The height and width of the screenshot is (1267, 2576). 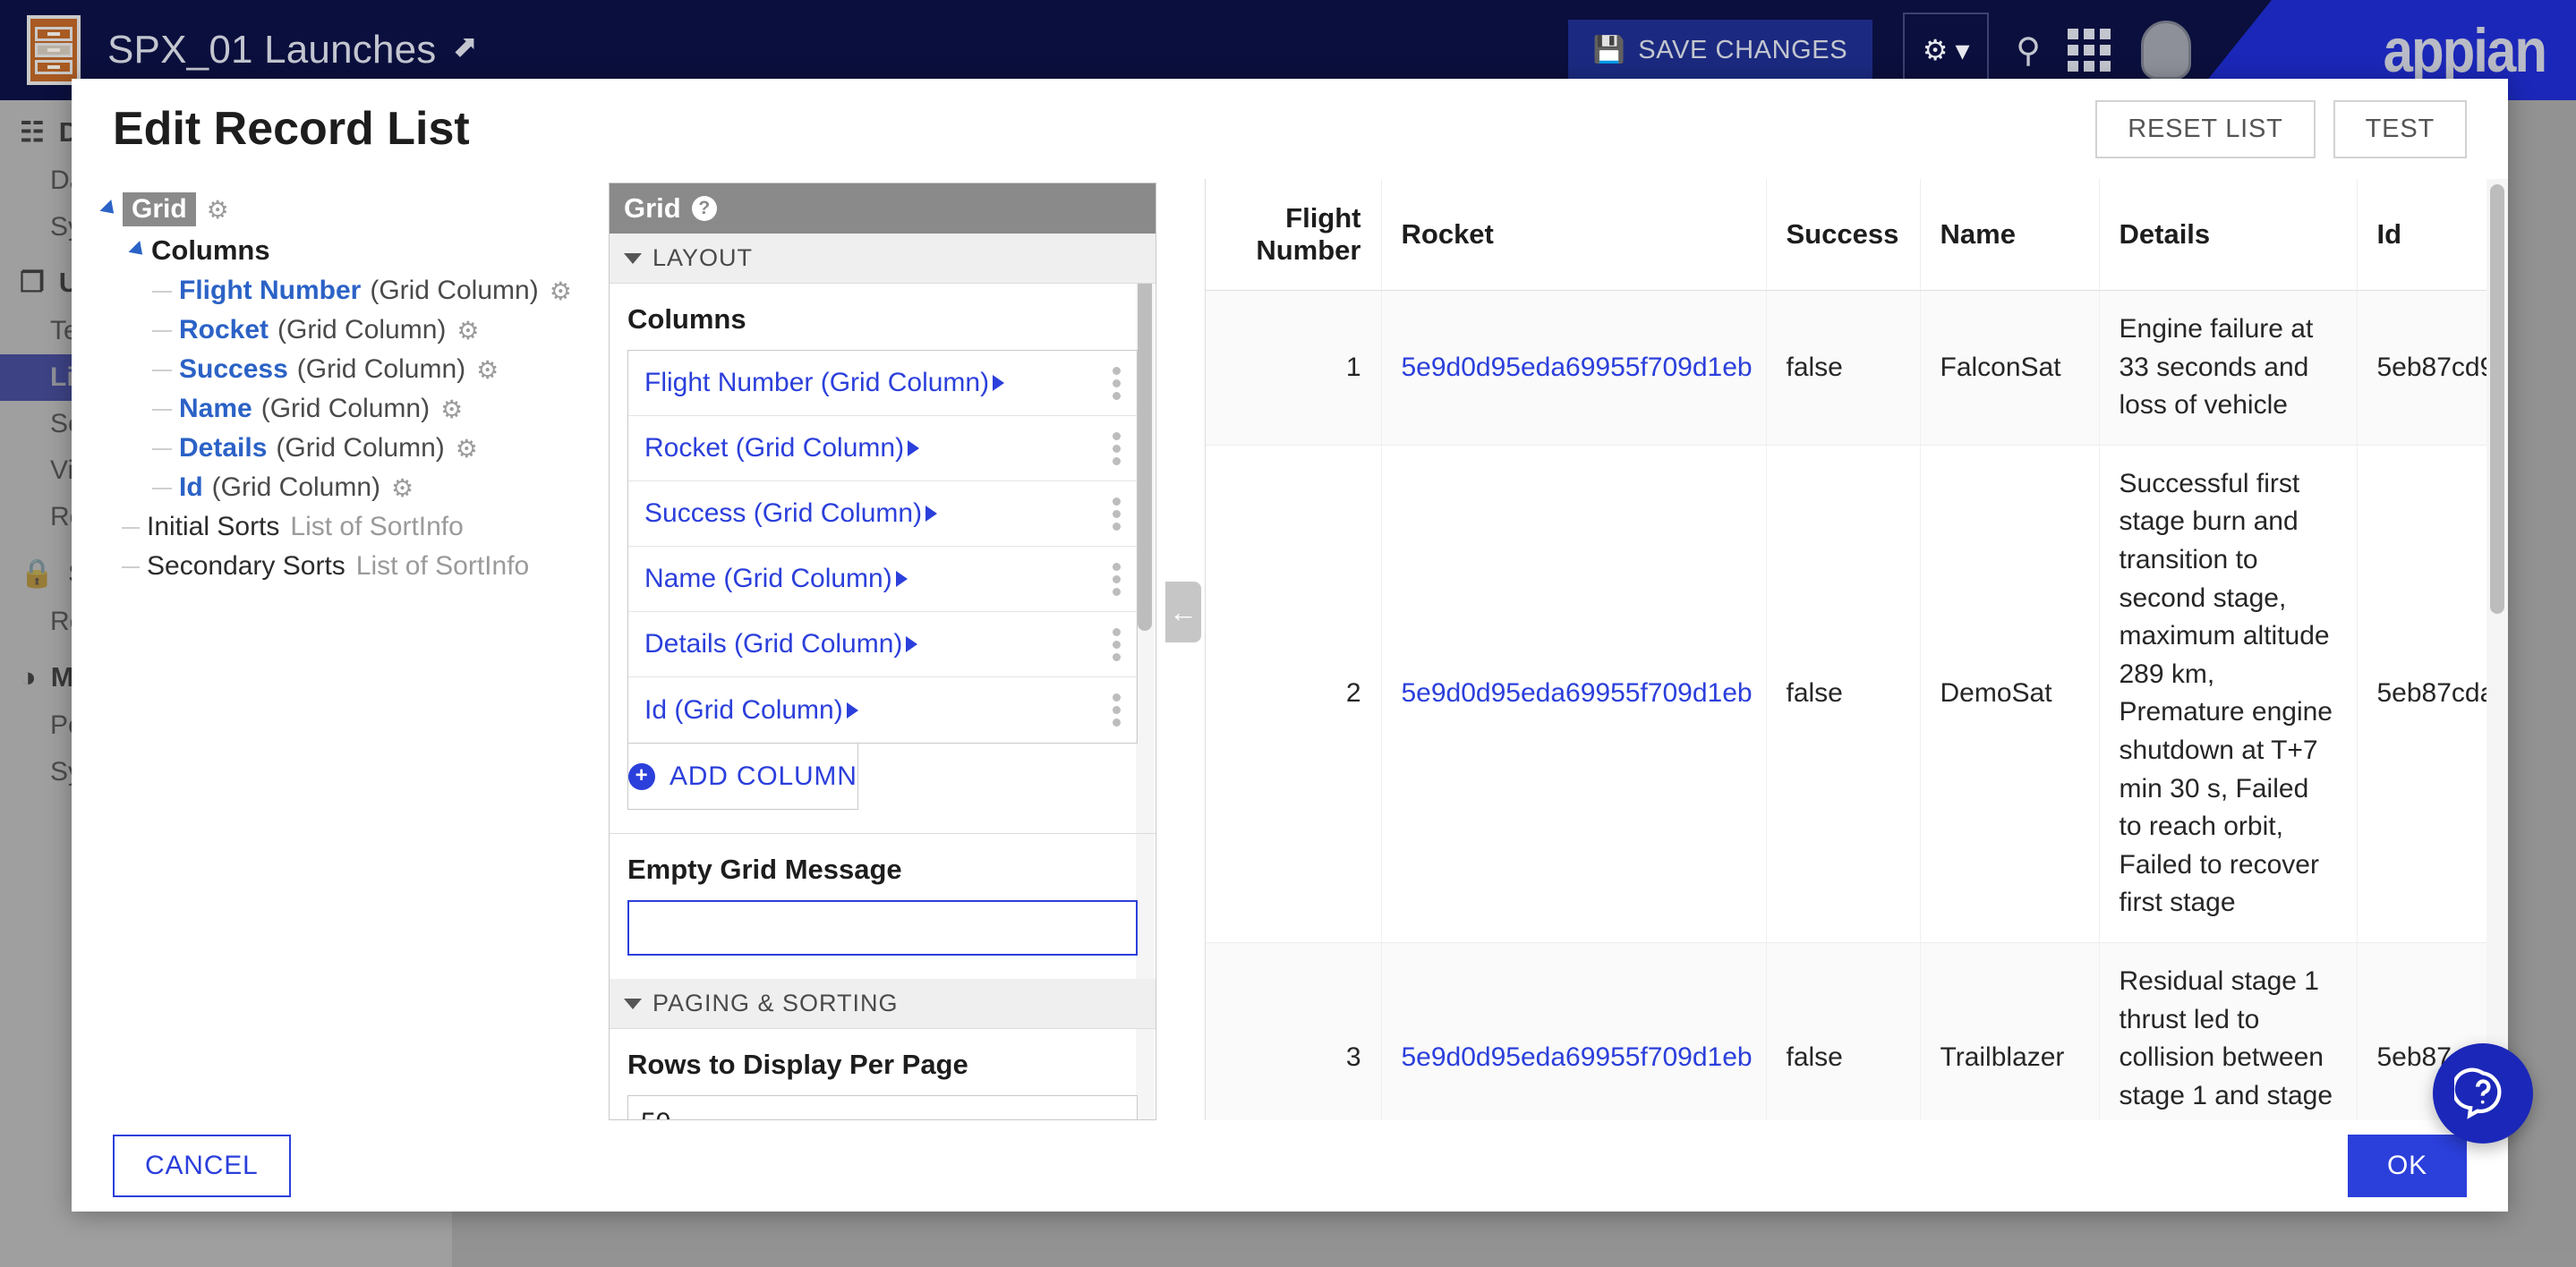 I want to click on add-column-label: ADD COLUMN, so click(x=763, y=776).